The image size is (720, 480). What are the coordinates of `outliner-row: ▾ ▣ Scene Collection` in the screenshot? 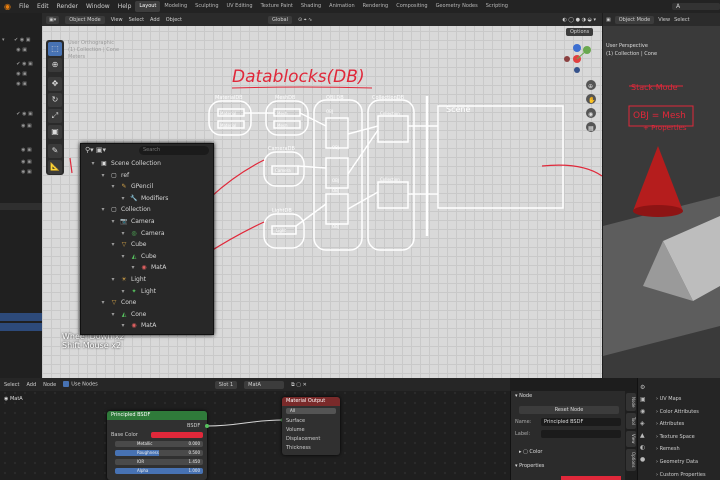 It's located at (124, 164).